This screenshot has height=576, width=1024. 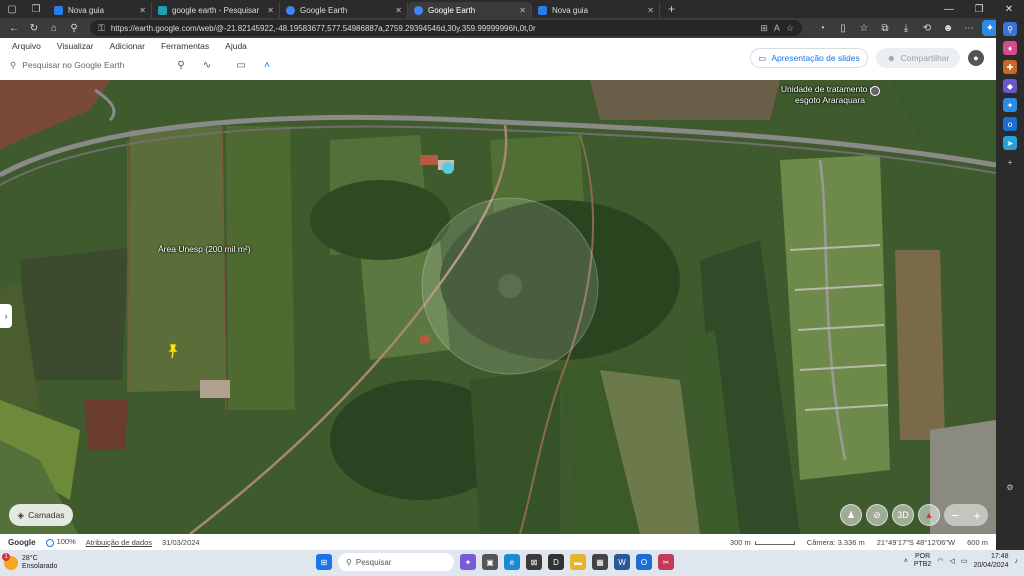 I want to click on scale-indicator: 300 m, so click(x=762, y=542).